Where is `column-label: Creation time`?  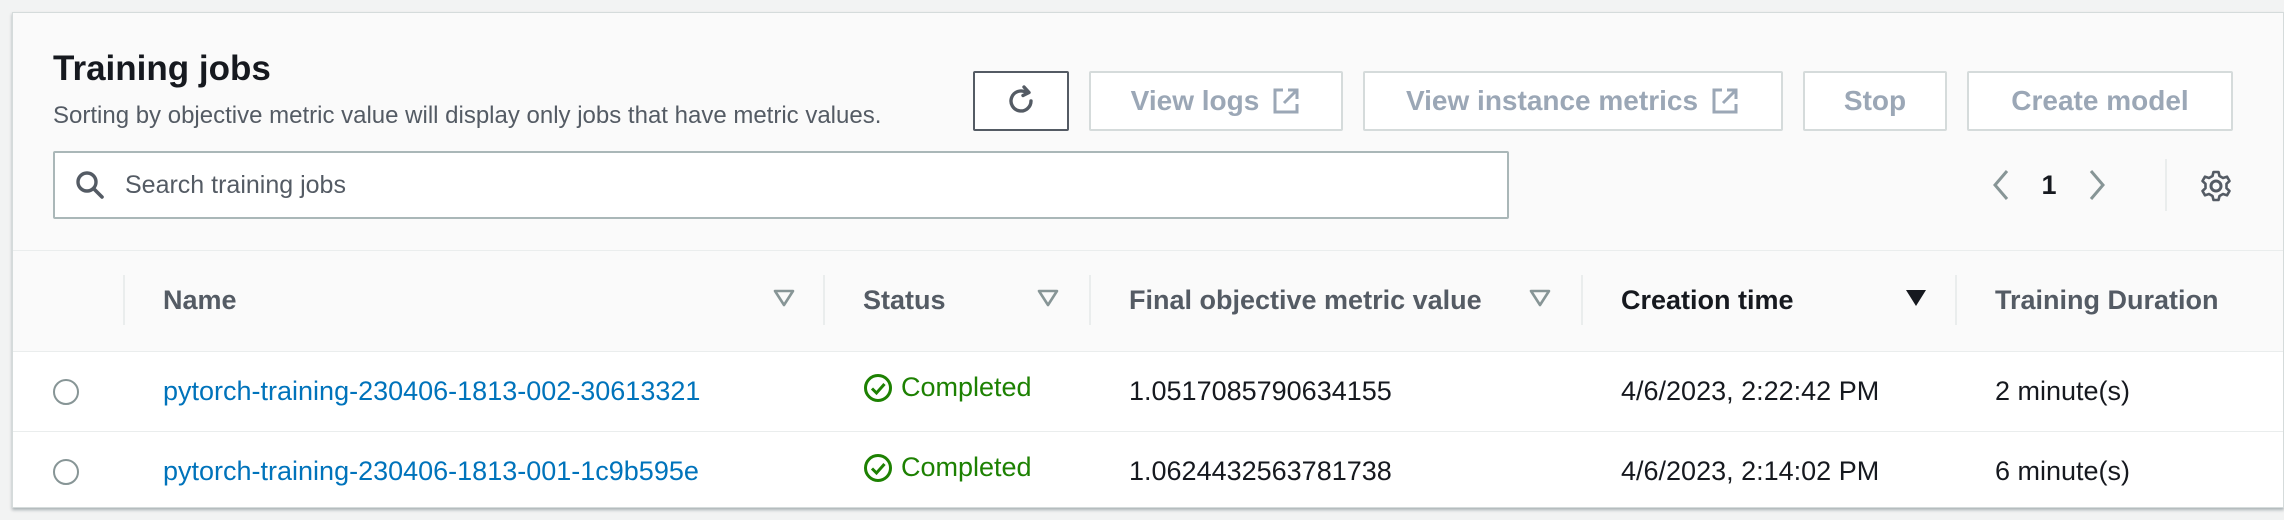
column-label: Creation time is located at coordinates (1707, 300).